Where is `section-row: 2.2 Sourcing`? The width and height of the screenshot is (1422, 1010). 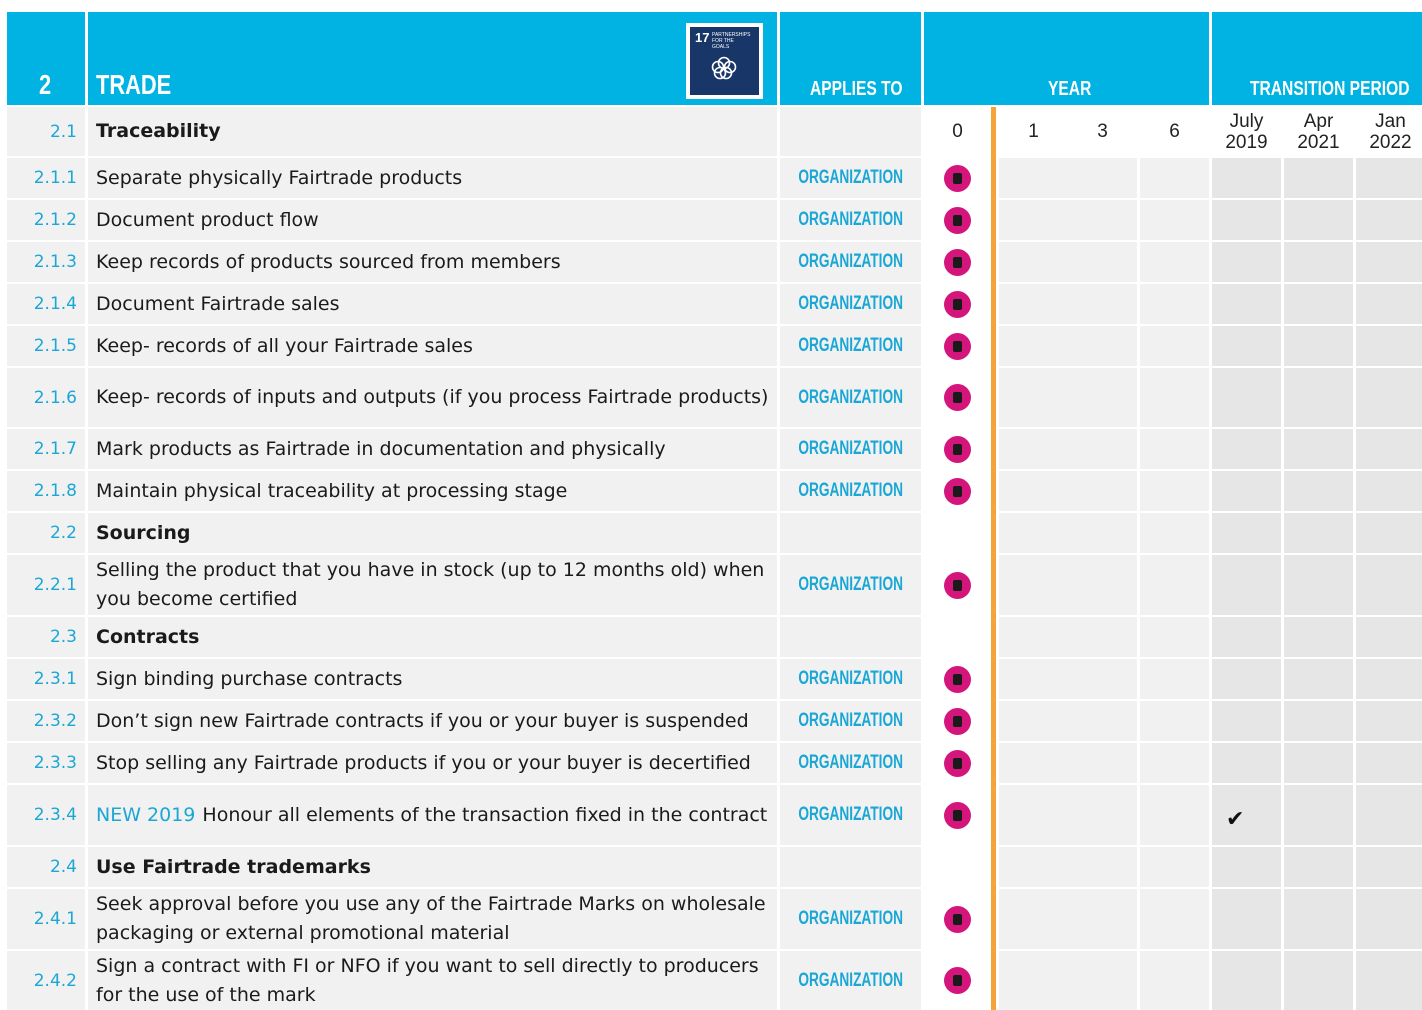 section-row: 2.2 Sourcing is located at coordinates (711, 533).